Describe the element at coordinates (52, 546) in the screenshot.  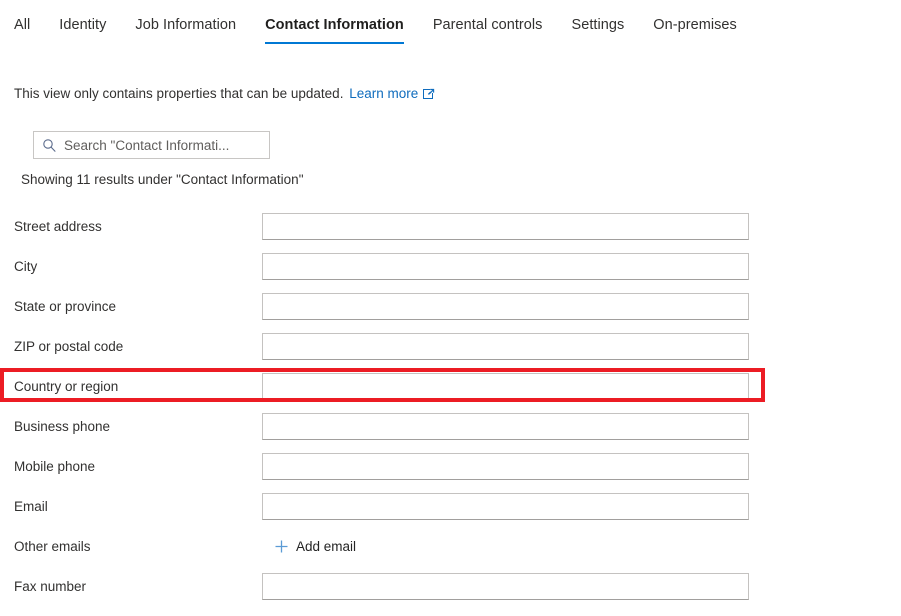
I see `field-label: Other emails` at that location.